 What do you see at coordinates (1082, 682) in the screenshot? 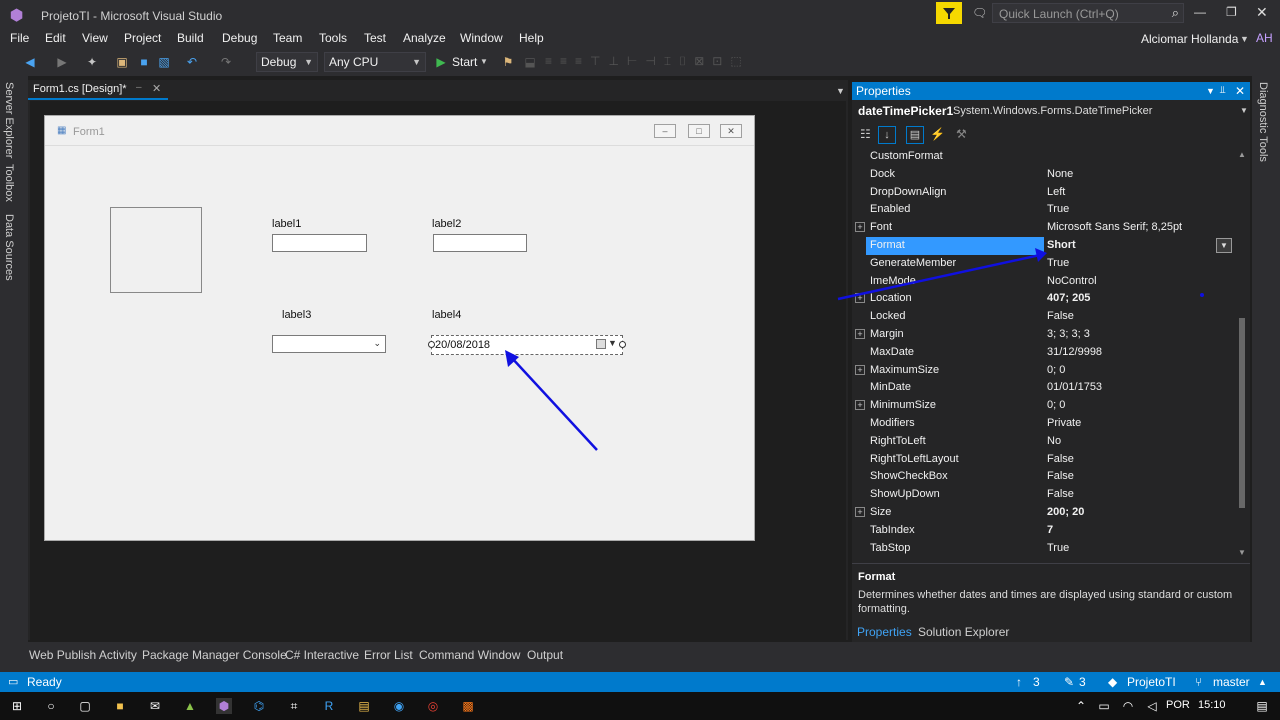
I see `pending-changes-count: 3` at bounding box center [1082, 682].